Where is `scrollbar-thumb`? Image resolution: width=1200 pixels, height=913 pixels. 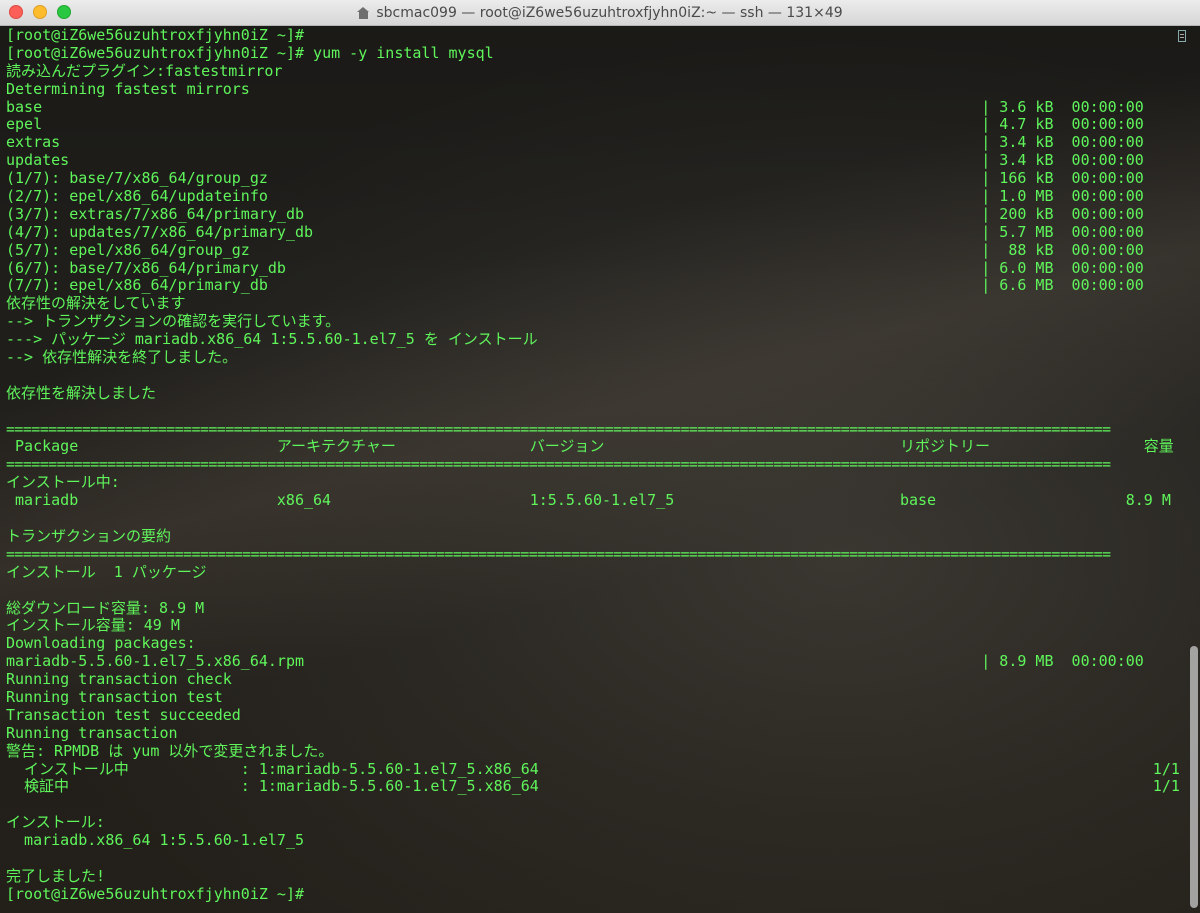 scrollbar-thumb is located at coordinates (1194, 777).